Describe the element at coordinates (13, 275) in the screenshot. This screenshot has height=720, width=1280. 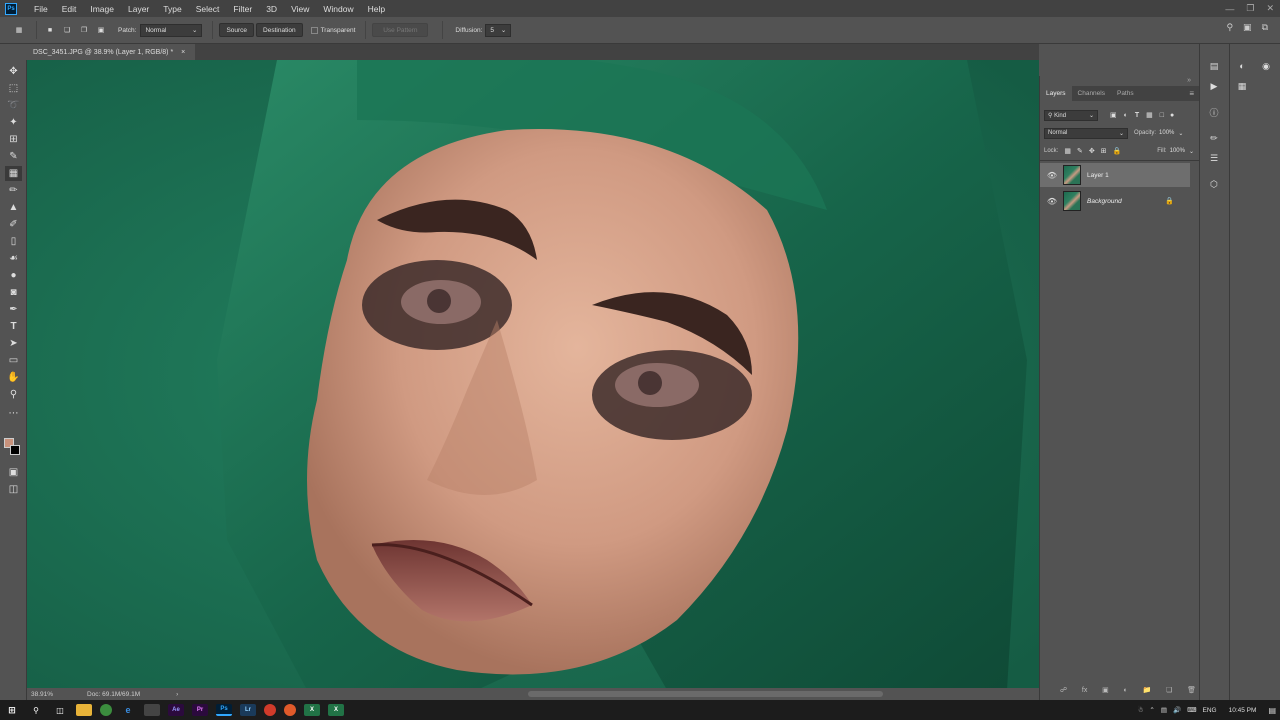
I see `blur-tool-icon: ●` at that location.